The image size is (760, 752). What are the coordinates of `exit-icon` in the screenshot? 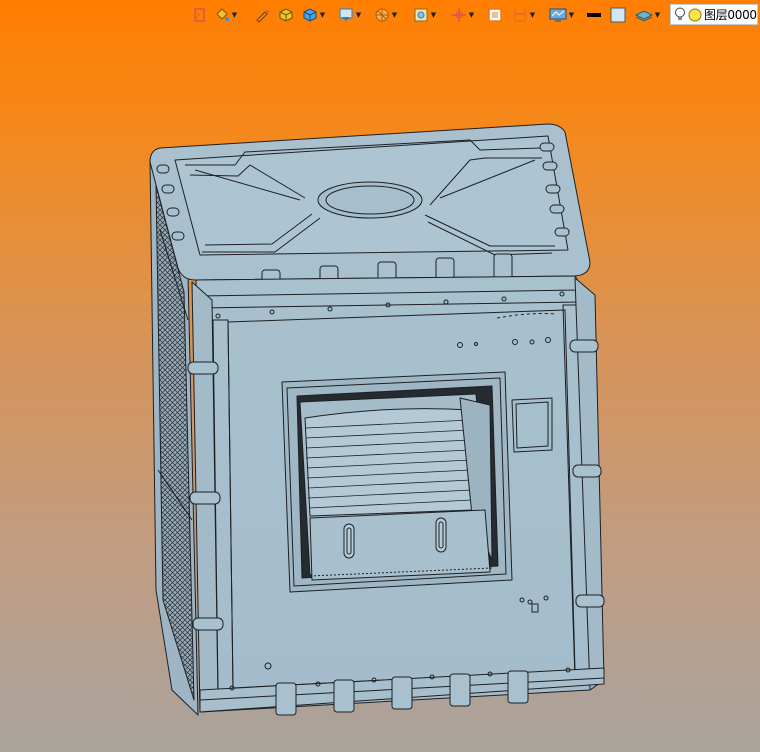 It's located at (198, 15).